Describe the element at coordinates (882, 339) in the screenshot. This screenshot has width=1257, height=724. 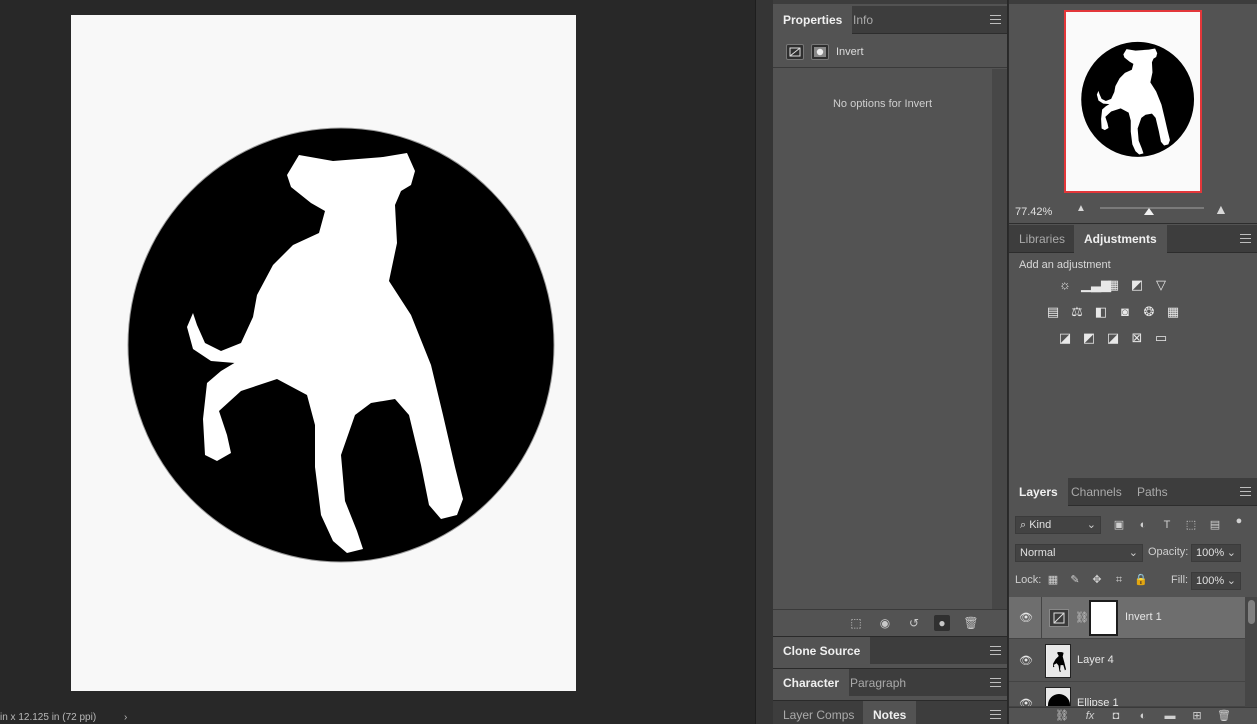
I see `properties-body: No options for Invert` at that location.